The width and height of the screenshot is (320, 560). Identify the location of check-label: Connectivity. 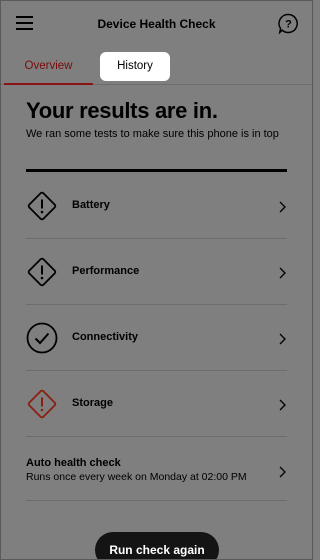
(105, 337).